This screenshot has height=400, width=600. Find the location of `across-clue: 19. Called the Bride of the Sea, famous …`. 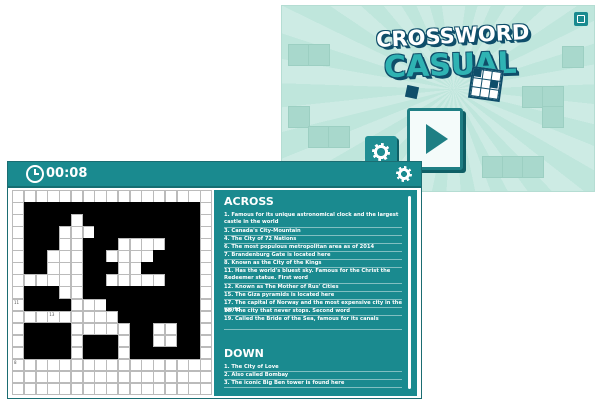

across-clue: 19. Called the Bride of the Sea, famous … is located at coordinates (314, 319).